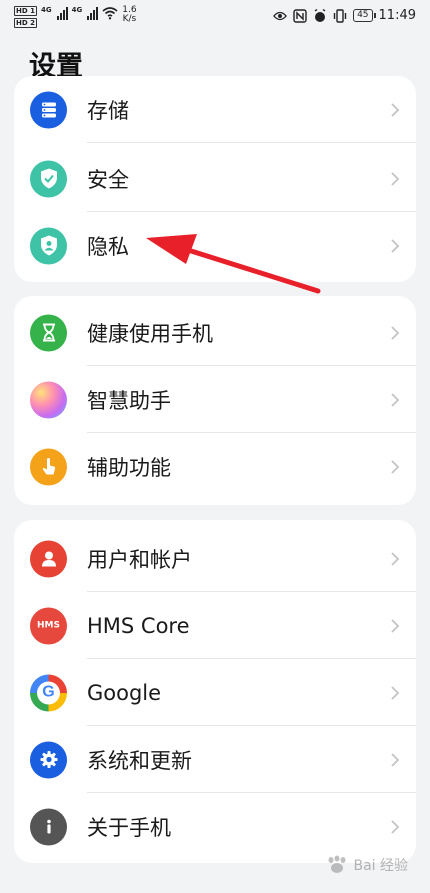 This screenshot has height=893, width=430. What do you see at coordinates (215, 109) in the screenshot?
I see `settings-item-storage: 存储` at bounding box center [215, 109].